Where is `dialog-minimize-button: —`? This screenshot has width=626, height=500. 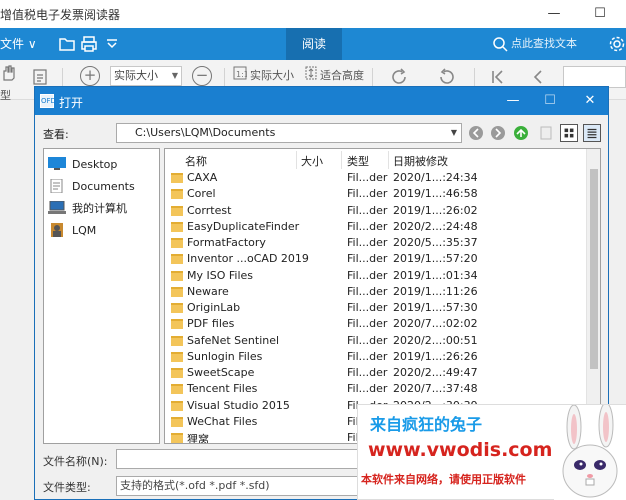
dialog-minimize-button: — is located at coordinates (513, 101).